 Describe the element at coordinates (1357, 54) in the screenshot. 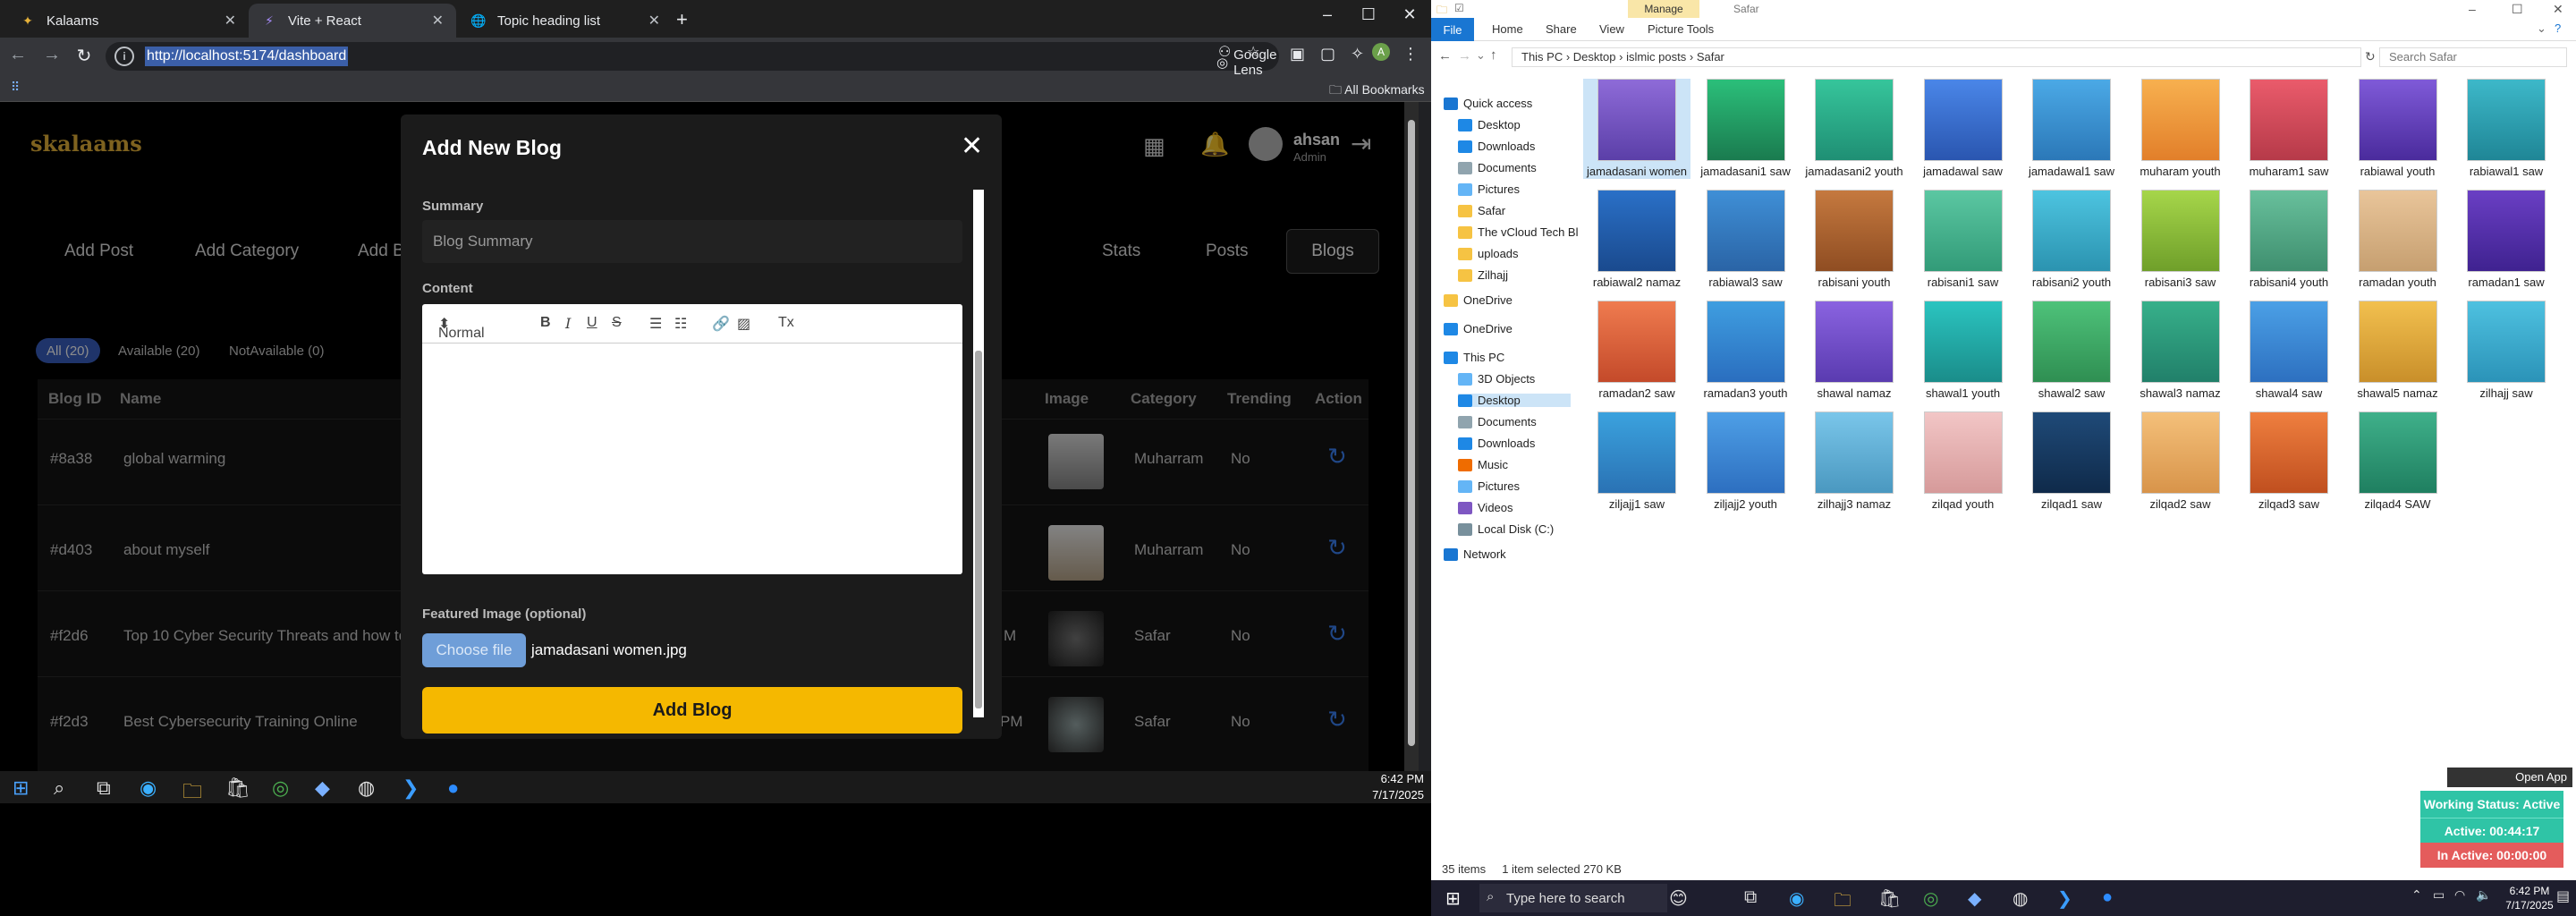

I see `puzzle-icon: ✧` at that location.